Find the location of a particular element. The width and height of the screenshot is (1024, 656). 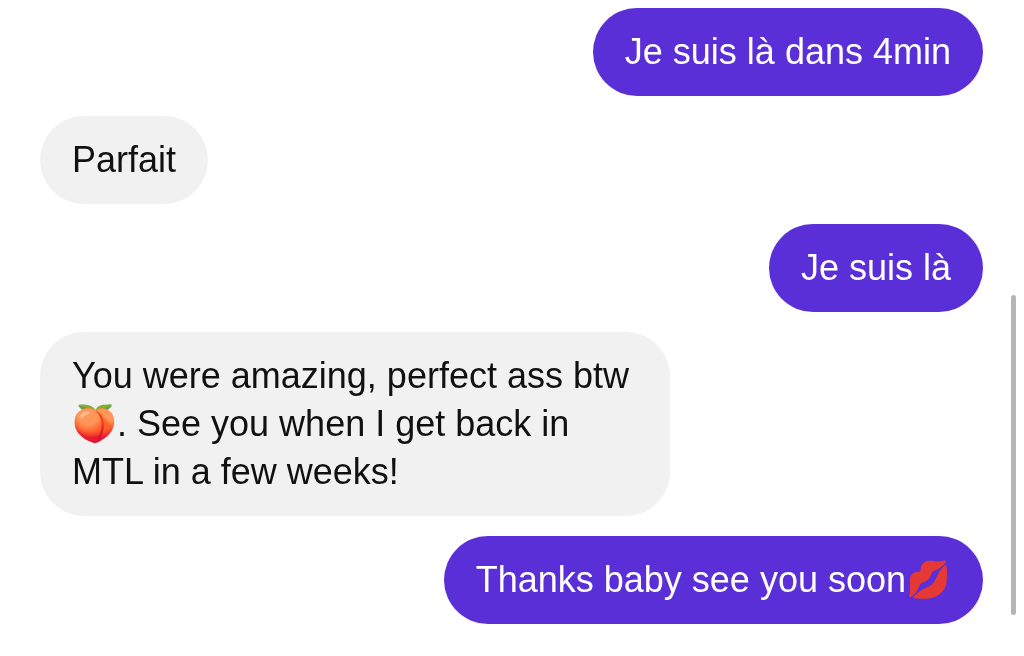

received-message-bubble: Parfait is located at coordinates (124, 160).